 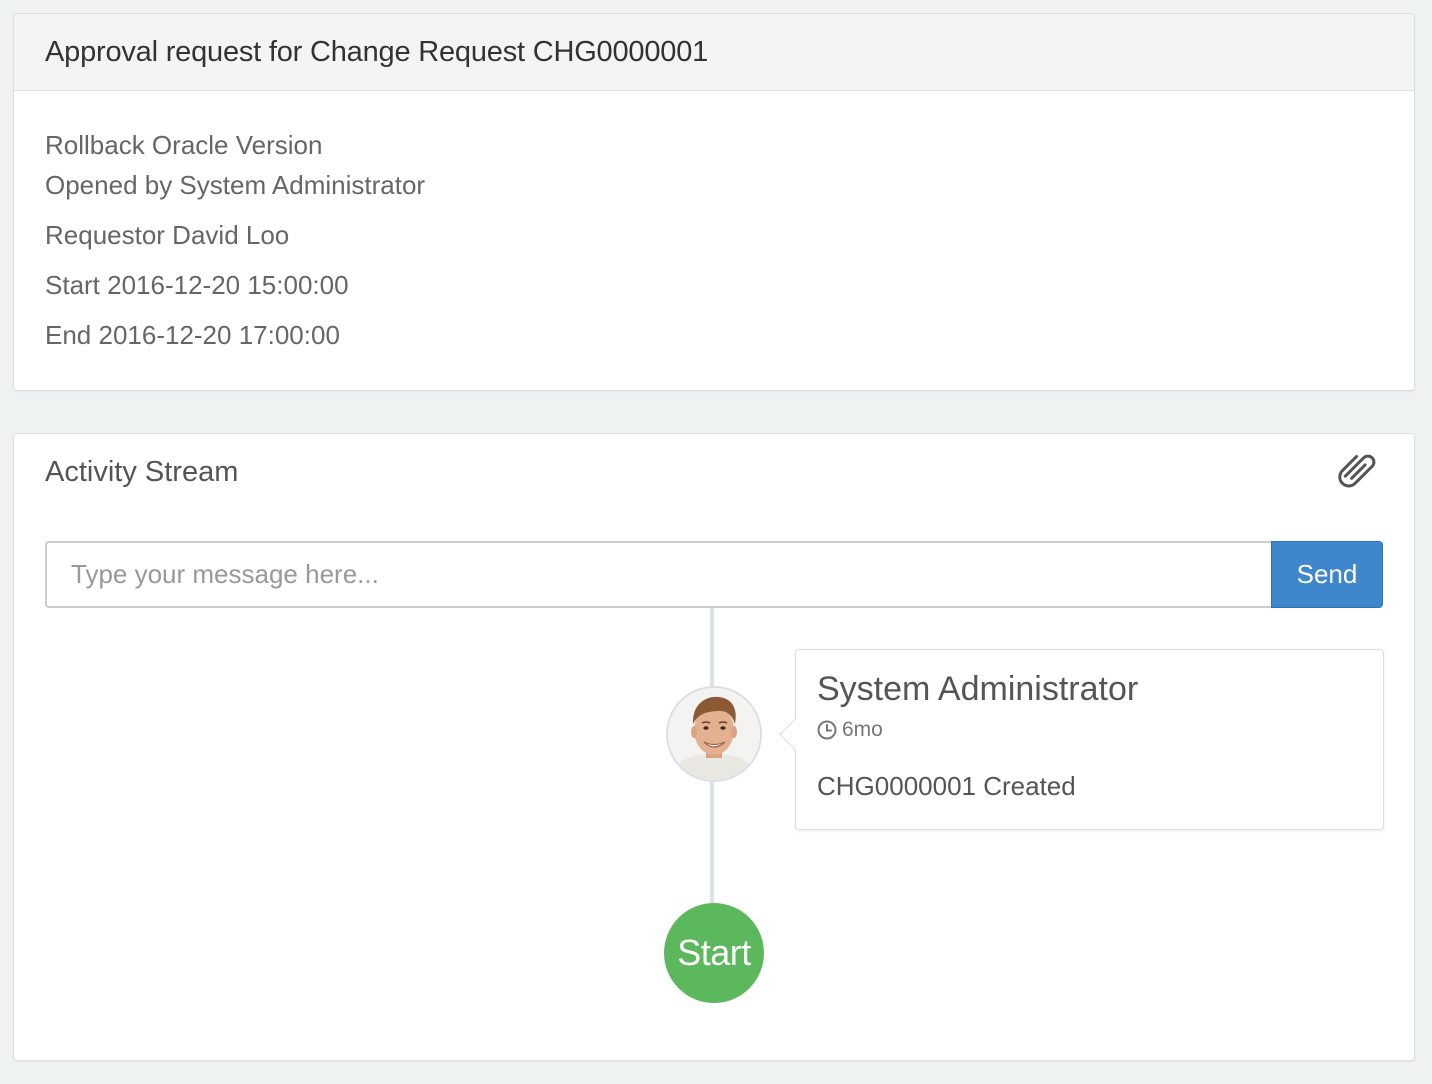 What do you see at coordinates (142, 472) in the screenshot?
I see `activity-stream-title: Activity Stream` at bounding box center [142, 472].